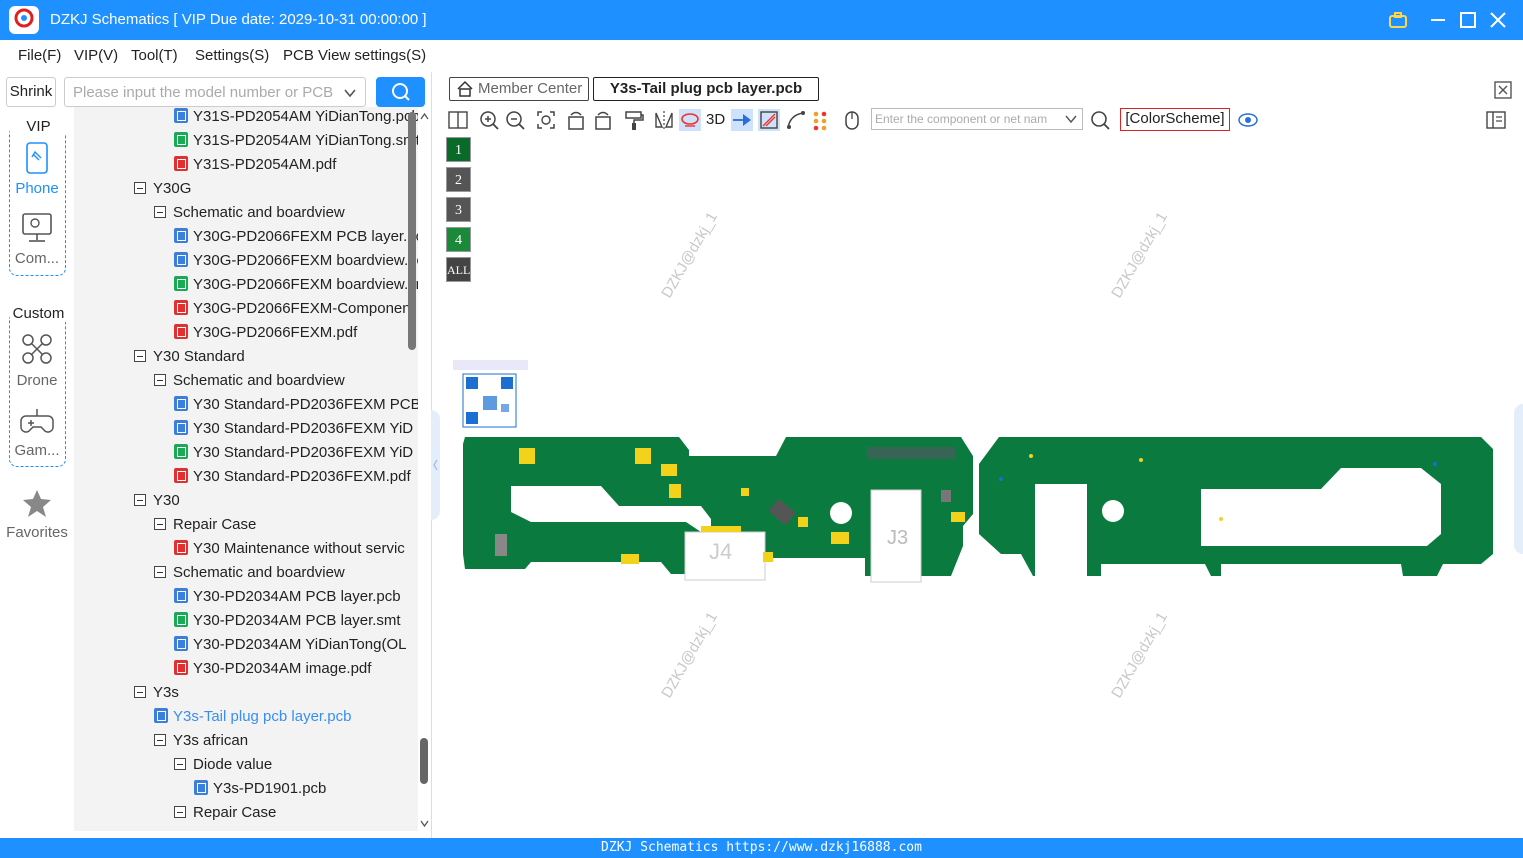 The image size is (1523, 858). I want to click on nav-drone: Drone, so click(37, 360).